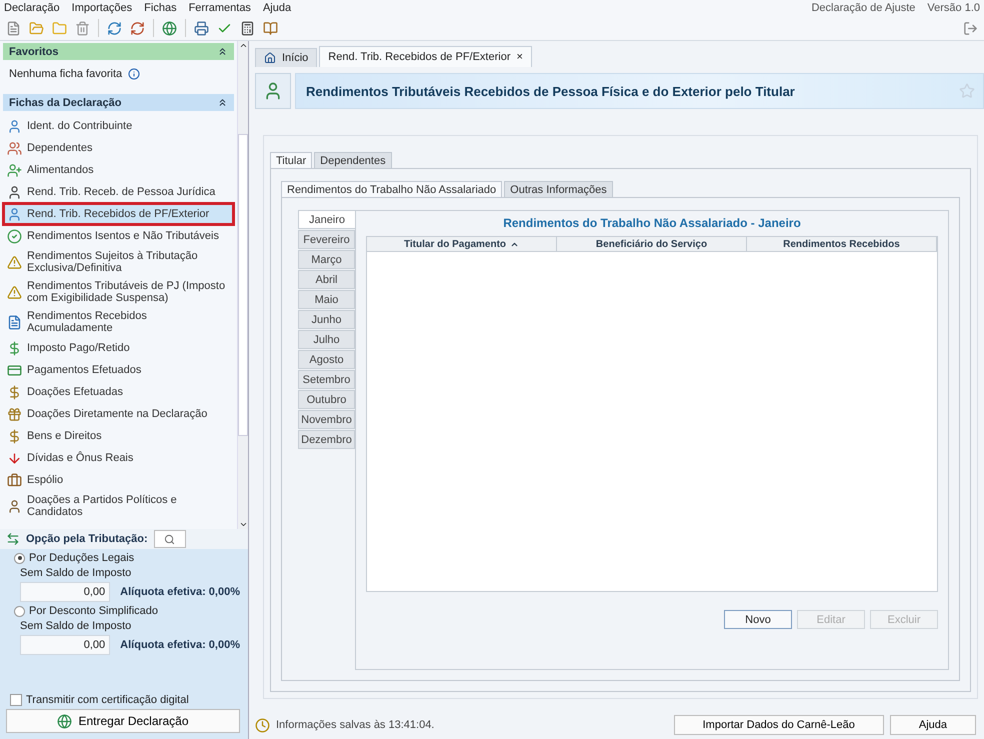 The image size is (984, 739). Describe the element at coordinates (355, 725) in the screenshot. I see `save-status-text: Informações salvas às 13:41:04.` at that location.